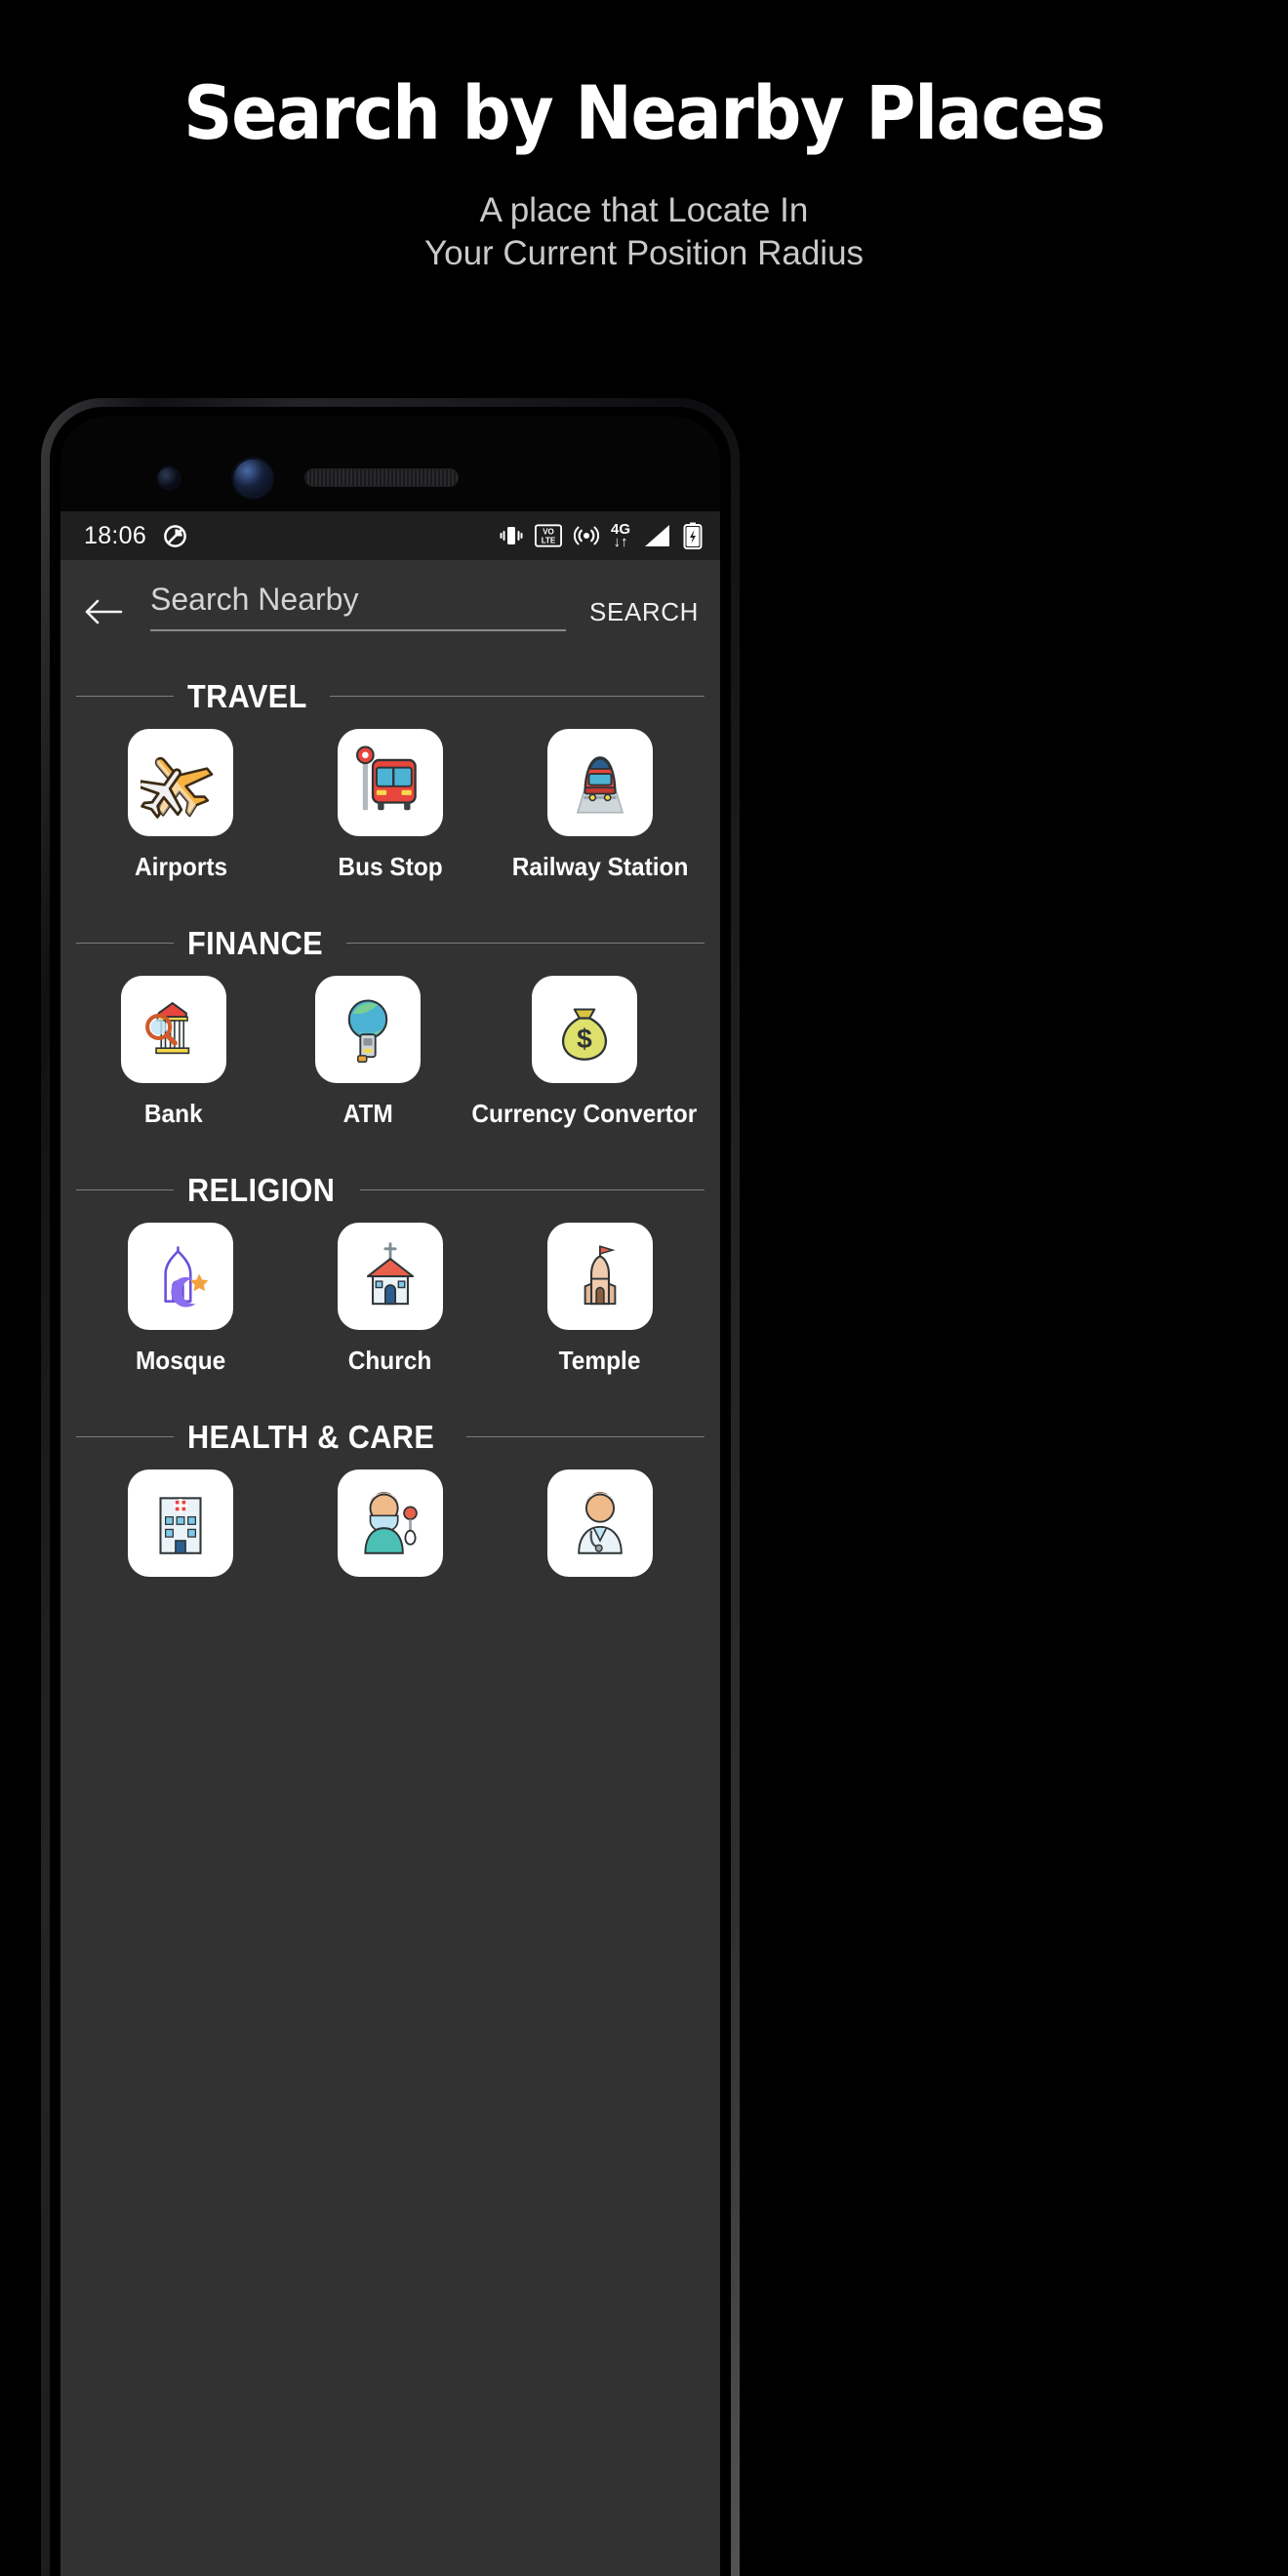  I want to click on money-bag-icon: $, so click(585, 1034).